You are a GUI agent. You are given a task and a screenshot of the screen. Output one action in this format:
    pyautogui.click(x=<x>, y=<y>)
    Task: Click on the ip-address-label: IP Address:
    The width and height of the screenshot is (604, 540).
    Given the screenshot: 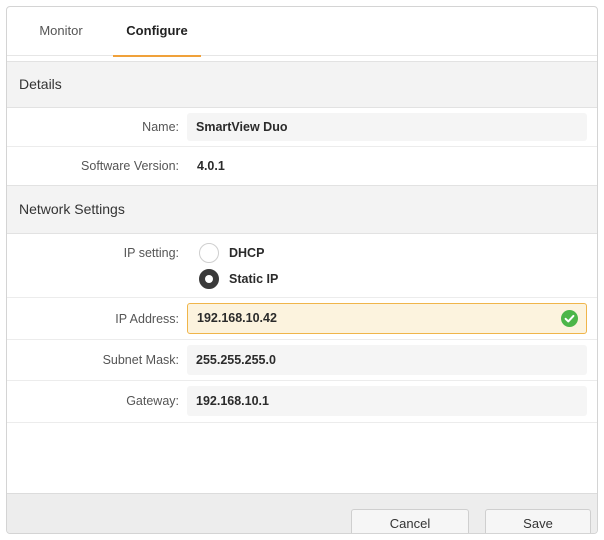 What is the action you would take?
    pyautogui.click(x=147, y=319)
    